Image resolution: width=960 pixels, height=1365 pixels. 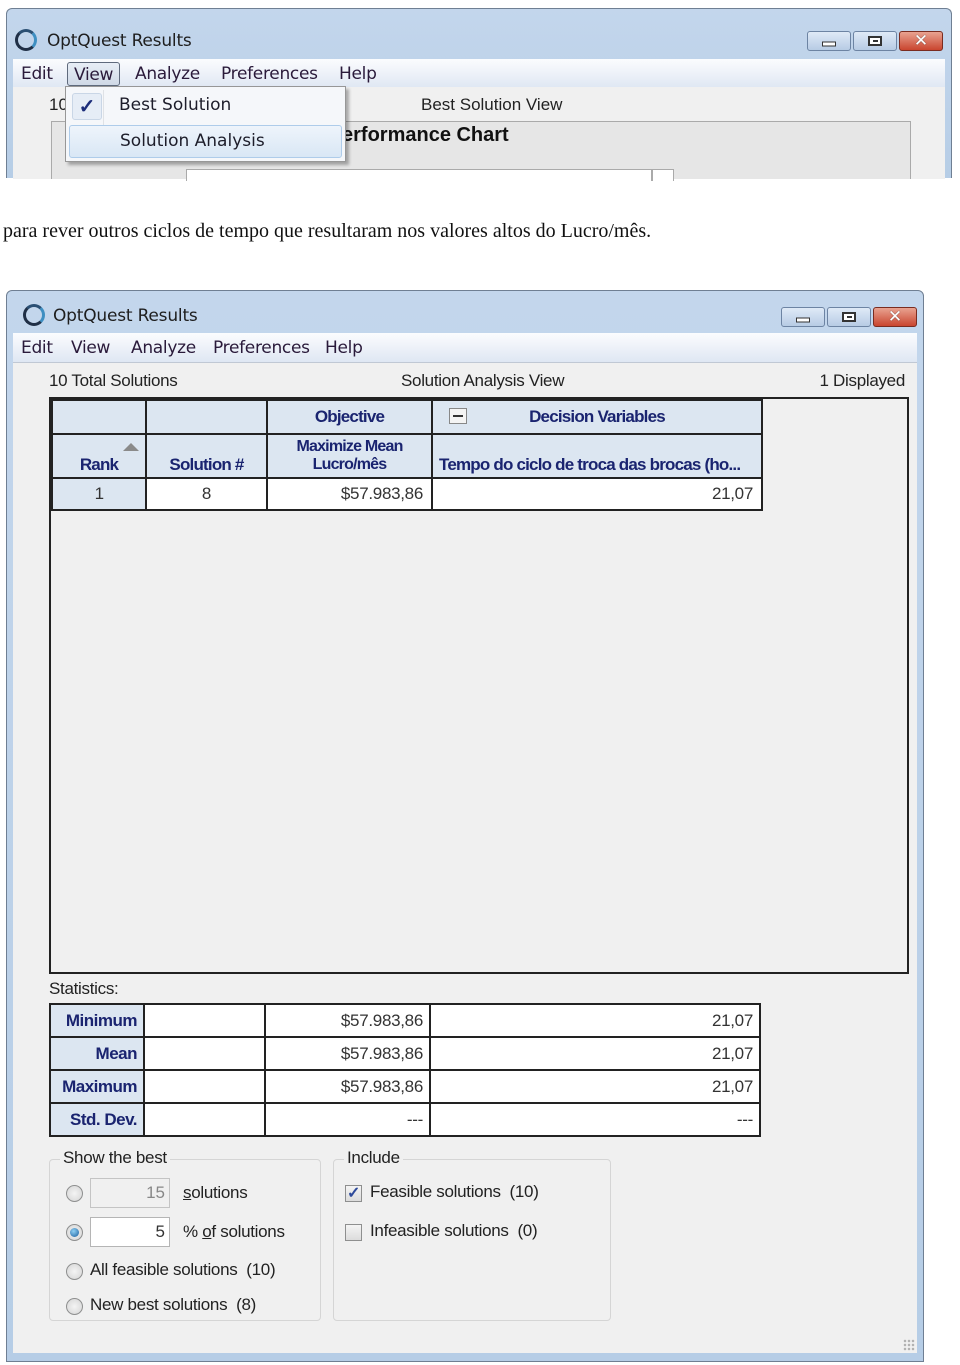 I want to click on chart-scroll, so click(x=663, y=175).